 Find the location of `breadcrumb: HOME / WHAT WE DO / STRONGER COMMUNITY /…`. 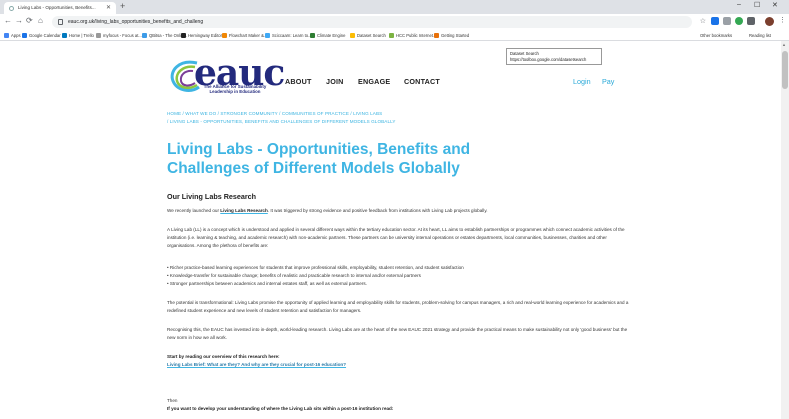

breadcrumb: HOME / WHAT WE DO / STRONGER COMMUNITY /… is located at coordinates (274, 113).